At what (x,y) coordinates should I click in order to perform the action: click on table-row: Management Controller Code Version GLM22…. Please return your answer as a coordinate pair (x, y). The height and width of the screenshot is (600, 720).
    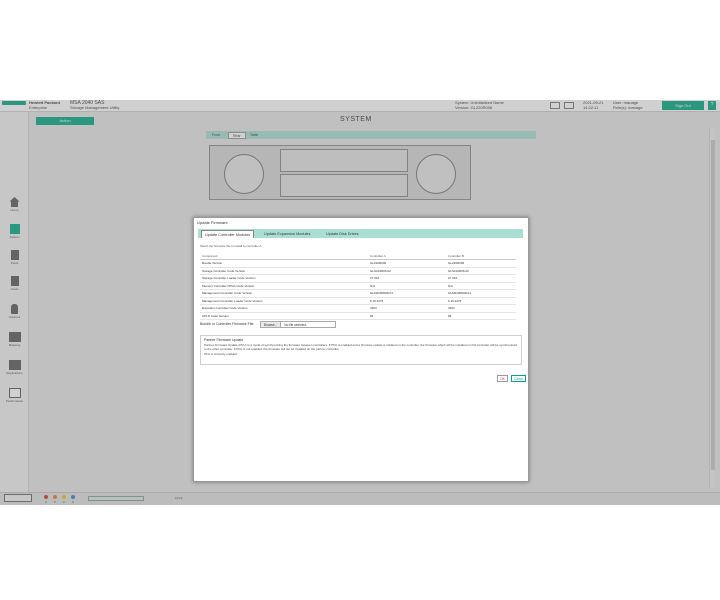
    Looking at the image, I should click on (358, 293).